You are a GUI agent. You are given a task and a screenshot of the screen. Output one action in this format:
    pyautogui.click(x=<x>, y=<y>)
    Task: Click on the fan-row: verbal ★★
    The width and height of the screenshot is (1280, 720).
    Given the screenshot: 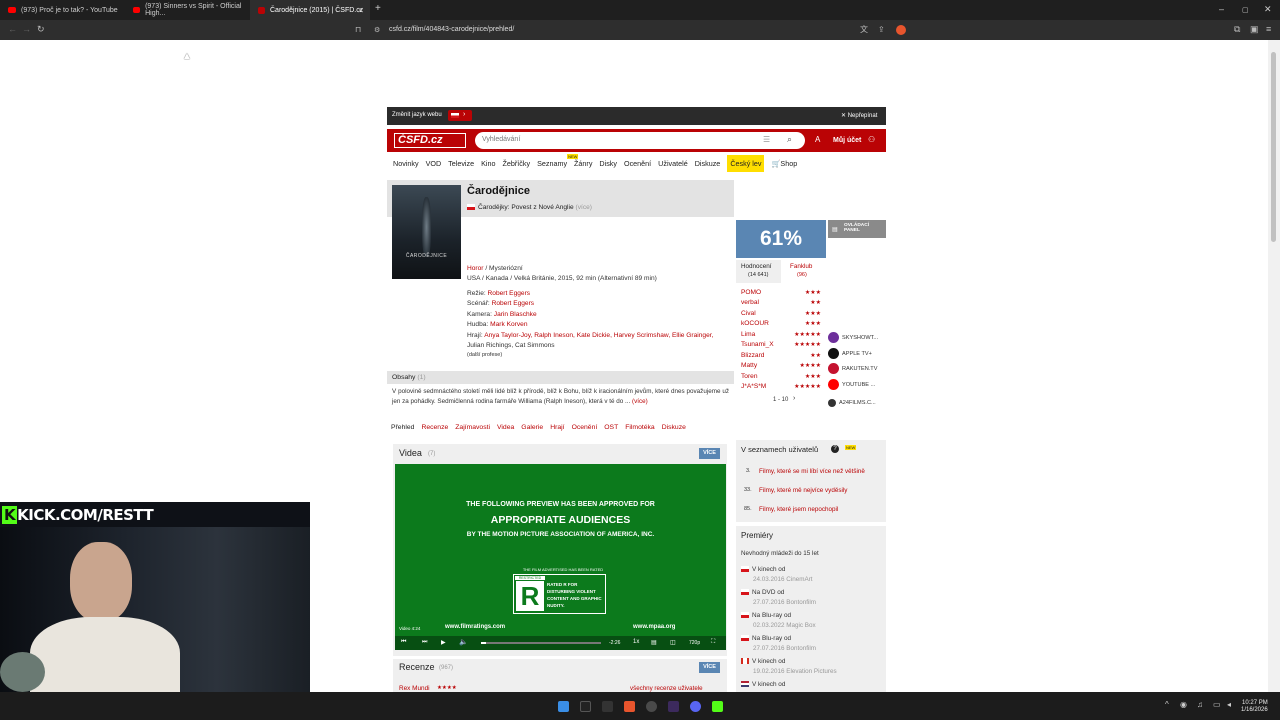 What is the action you would take?
    pyautogui.click(x=781, y=302)
    